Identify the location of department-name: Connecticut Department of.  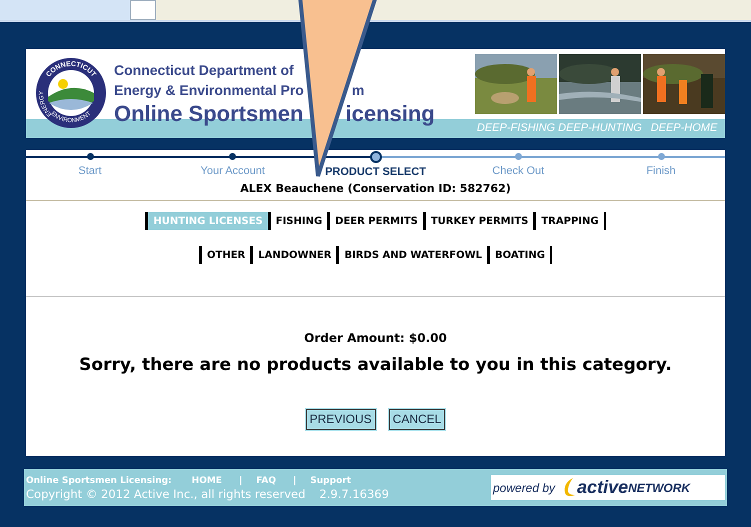
(204, 70).